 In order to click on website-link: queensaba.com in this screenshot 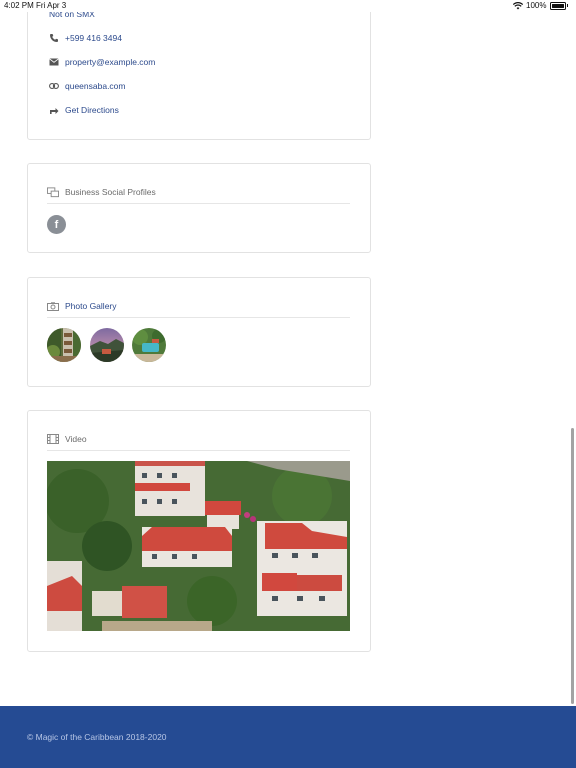, I will do `click(87, 86)`.